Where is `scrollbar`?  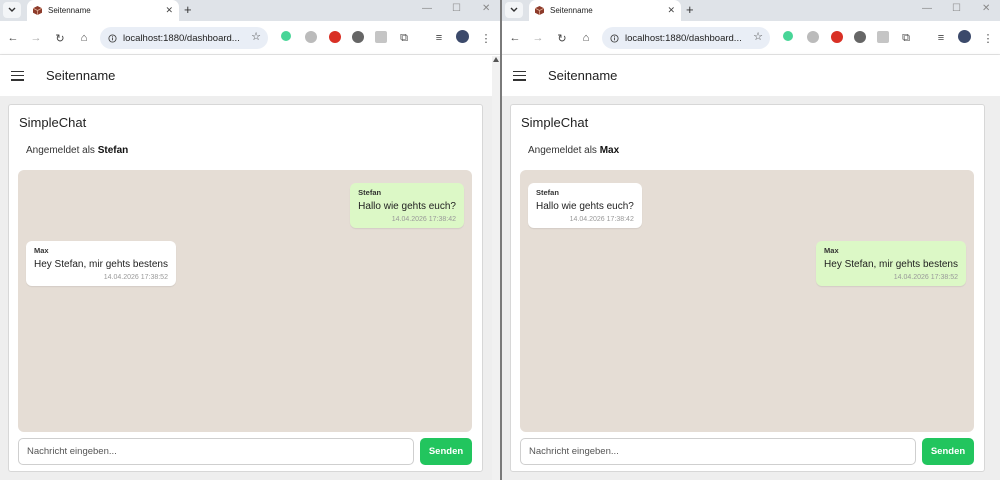
scrollbar is located at coordinates (496, 268).